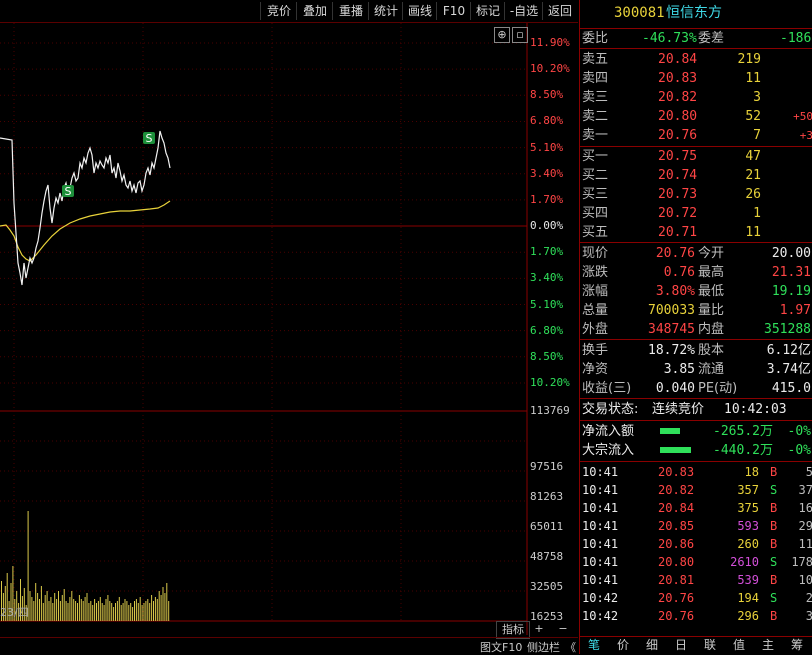 The image size is (812, 655). What do you see at coordinates (696, 580) in the screenshot?
I see `tick-row: 10:41 20.81 539 B 10` at bounding box center [696, 580].